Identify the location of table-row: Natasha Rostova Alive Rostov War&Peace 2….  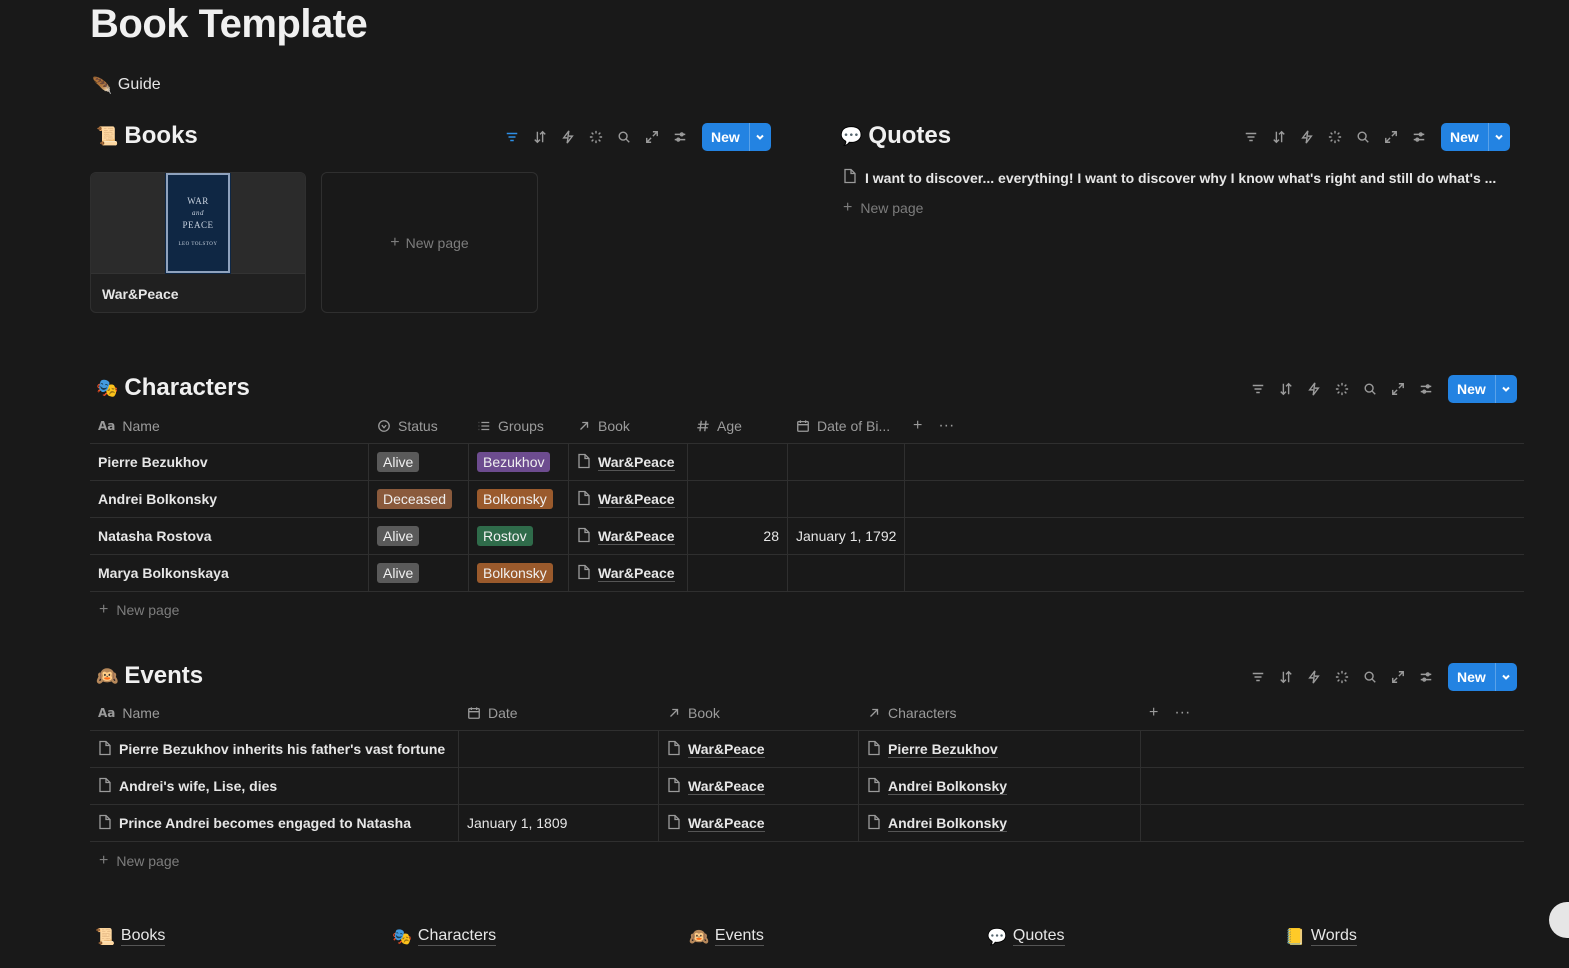
(807, 536).